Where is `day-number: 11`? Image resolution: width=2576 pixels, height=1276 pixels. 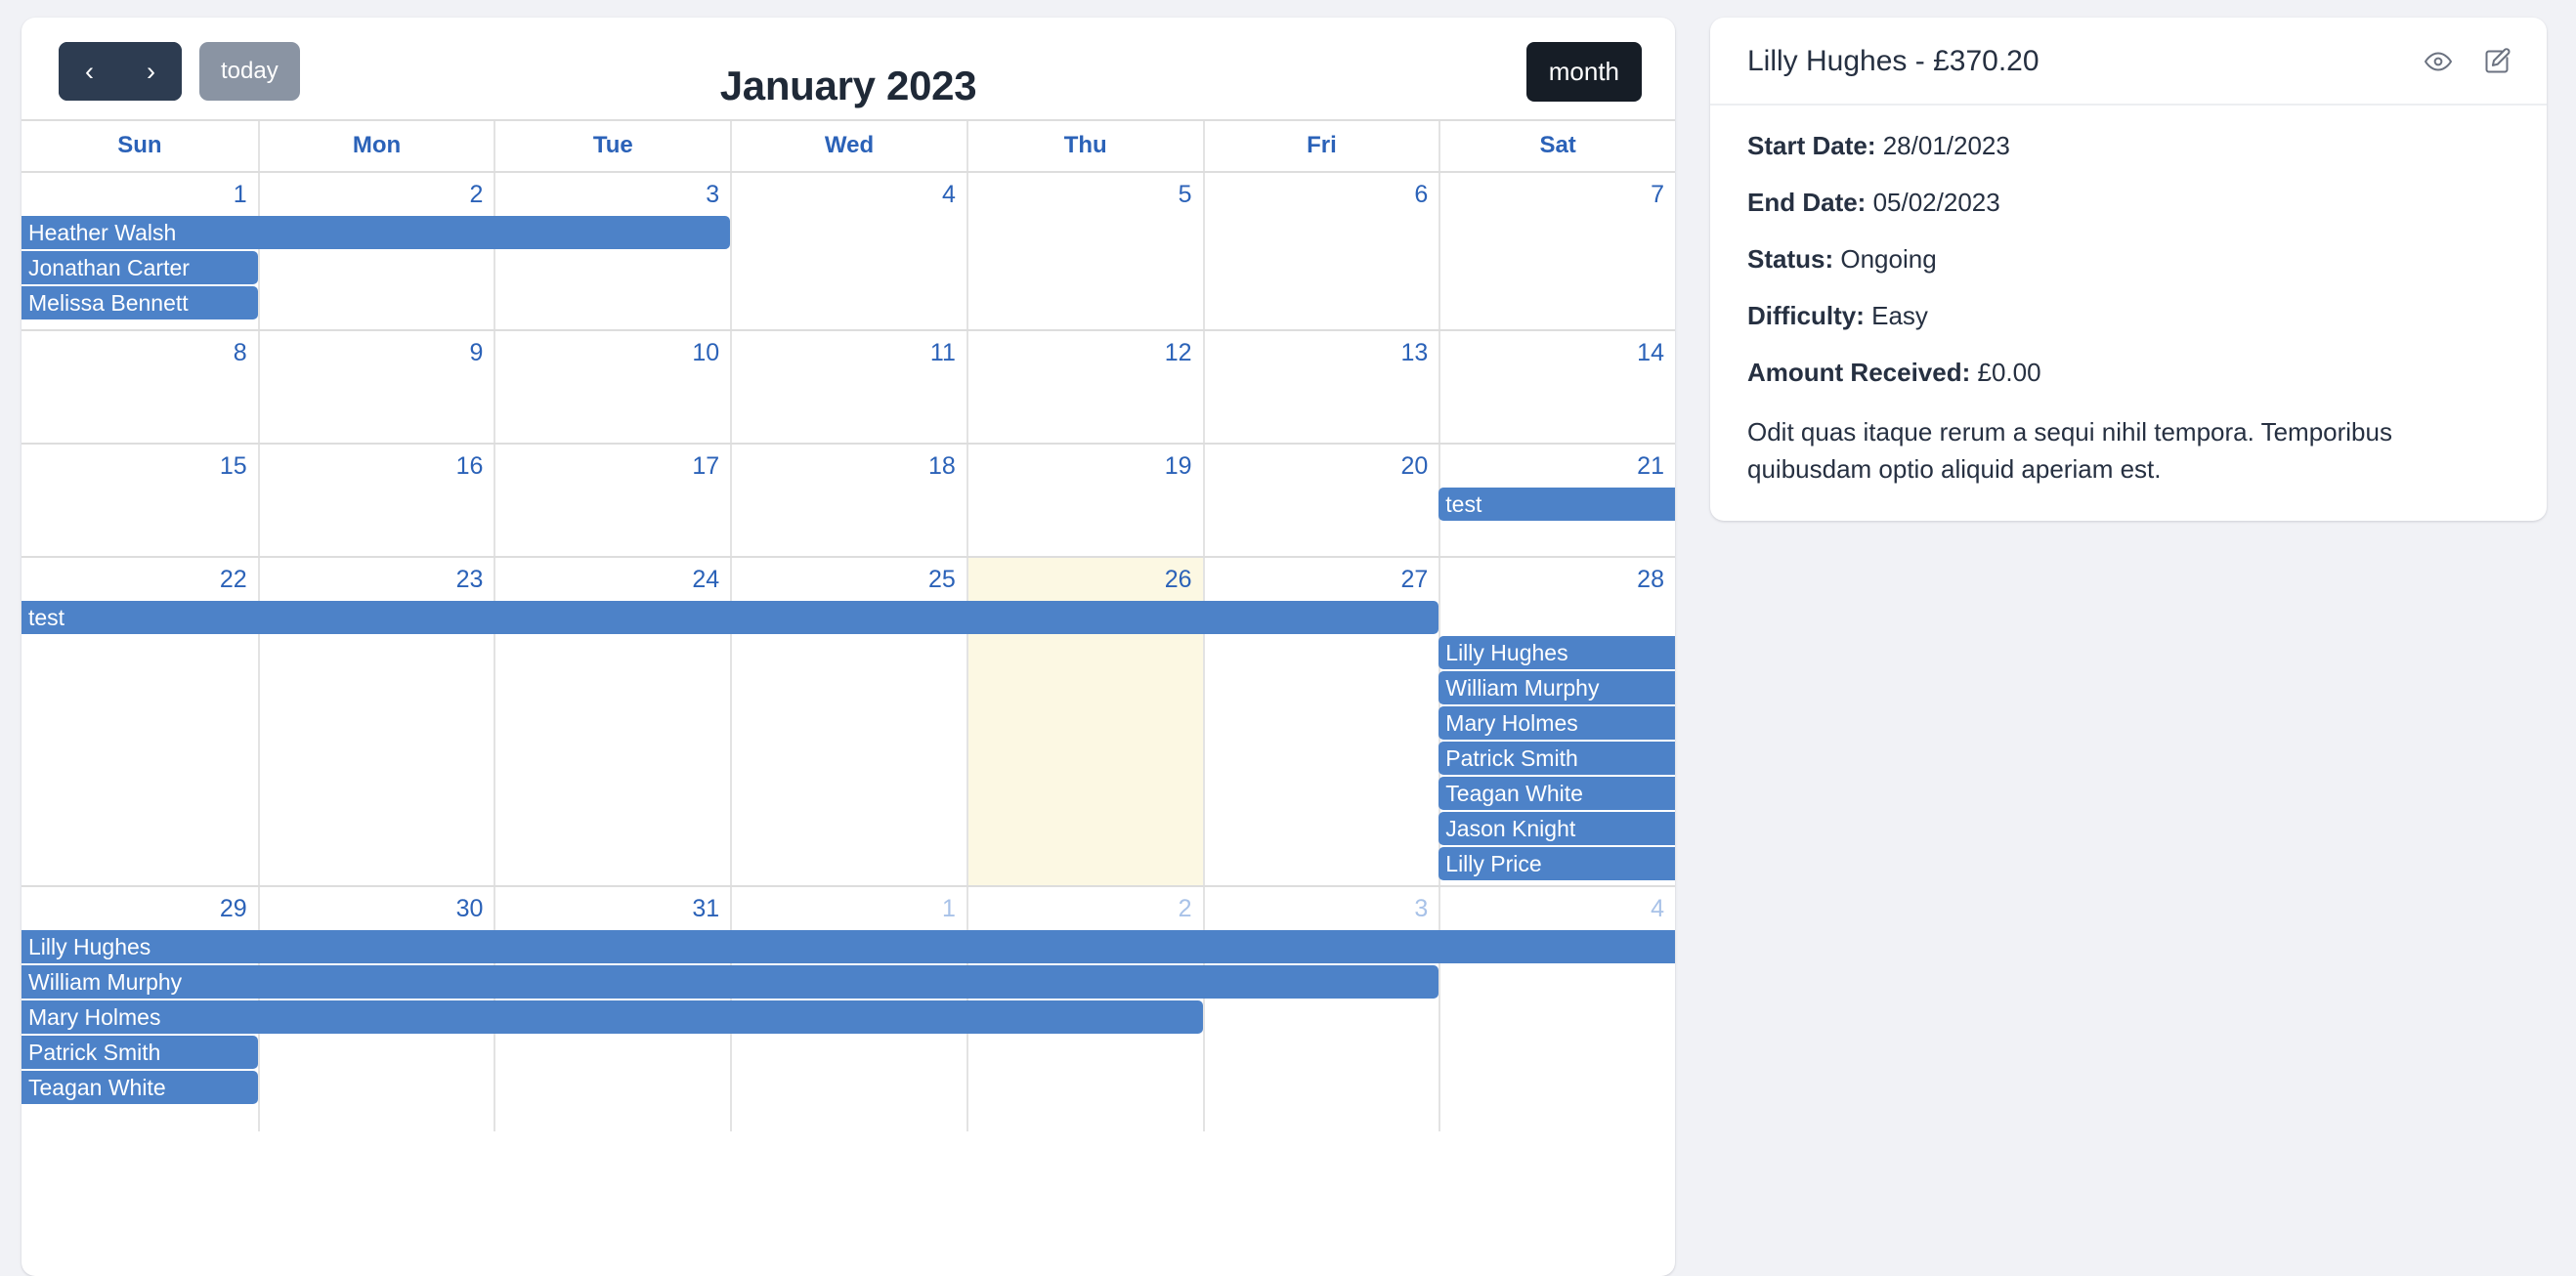 day-number: 11 is located at coordinates (848, 352).